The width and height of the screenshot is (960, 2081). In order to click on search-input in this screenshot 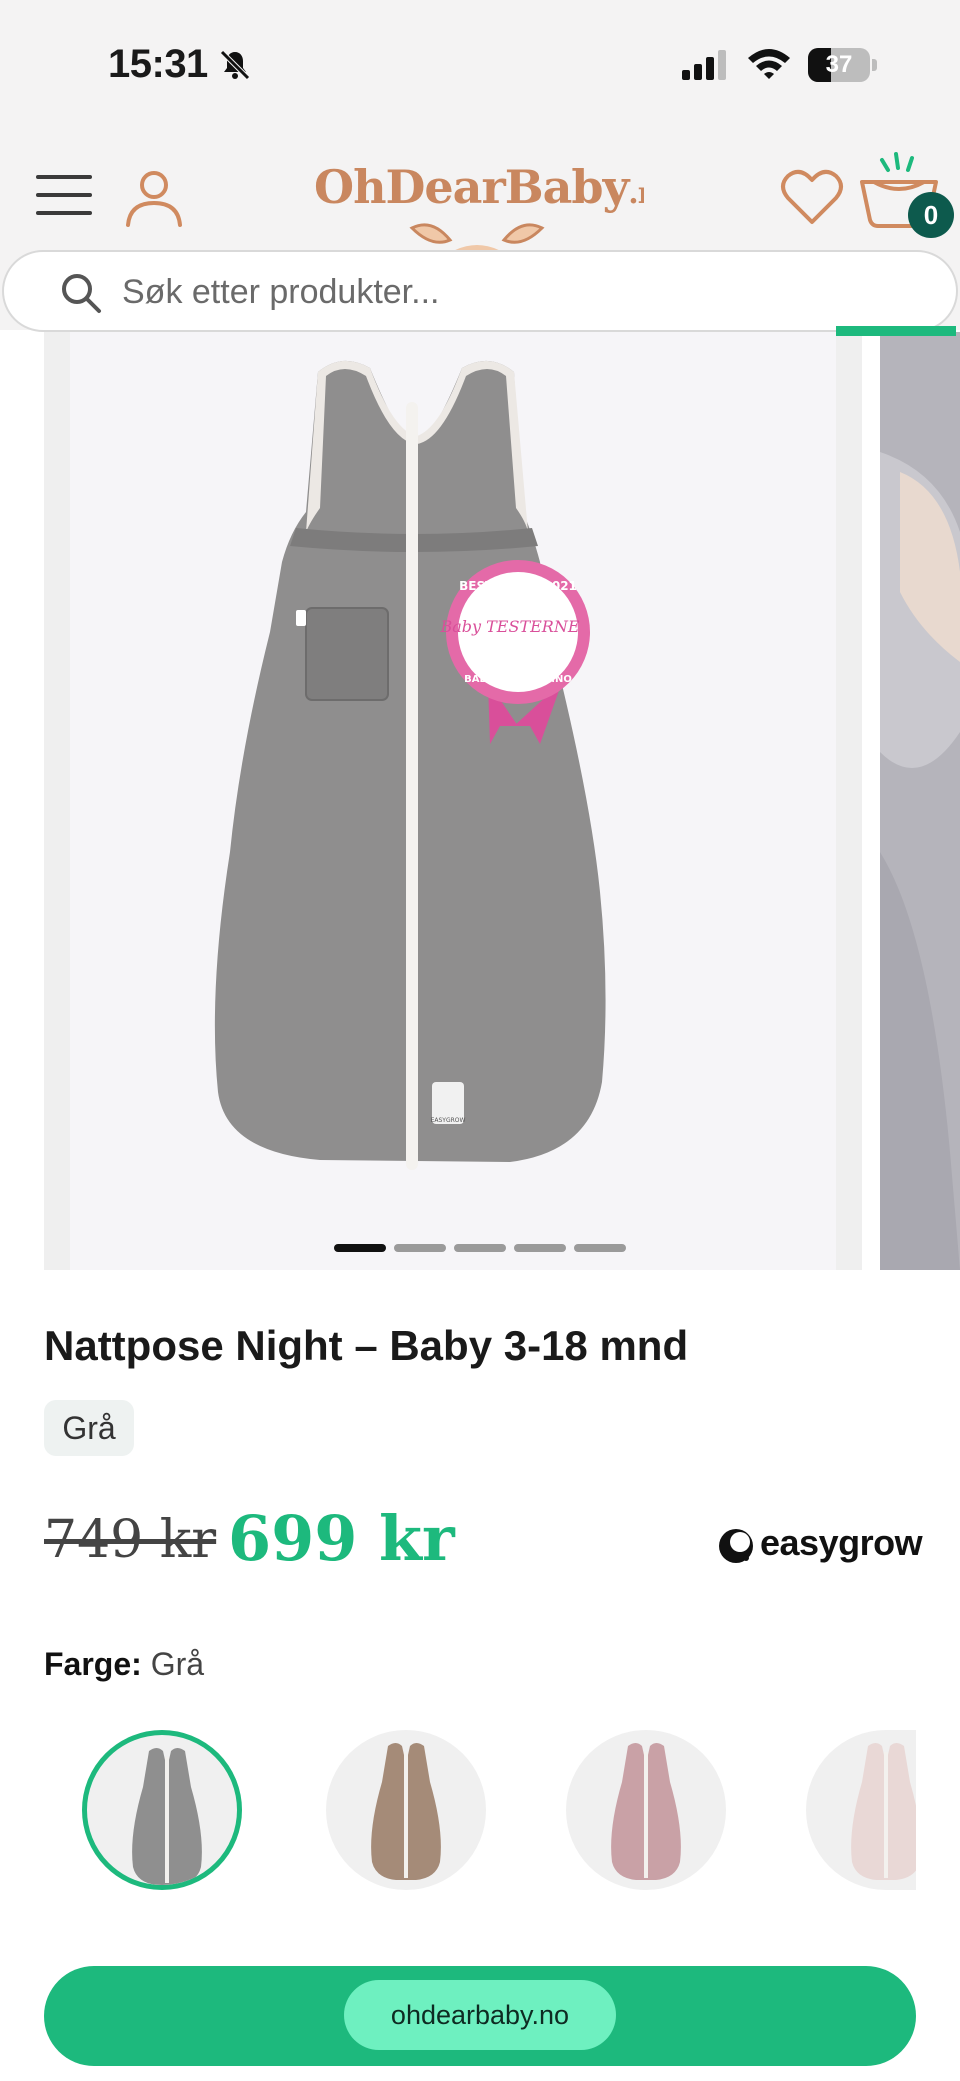, I will do `click(512, 292)`.